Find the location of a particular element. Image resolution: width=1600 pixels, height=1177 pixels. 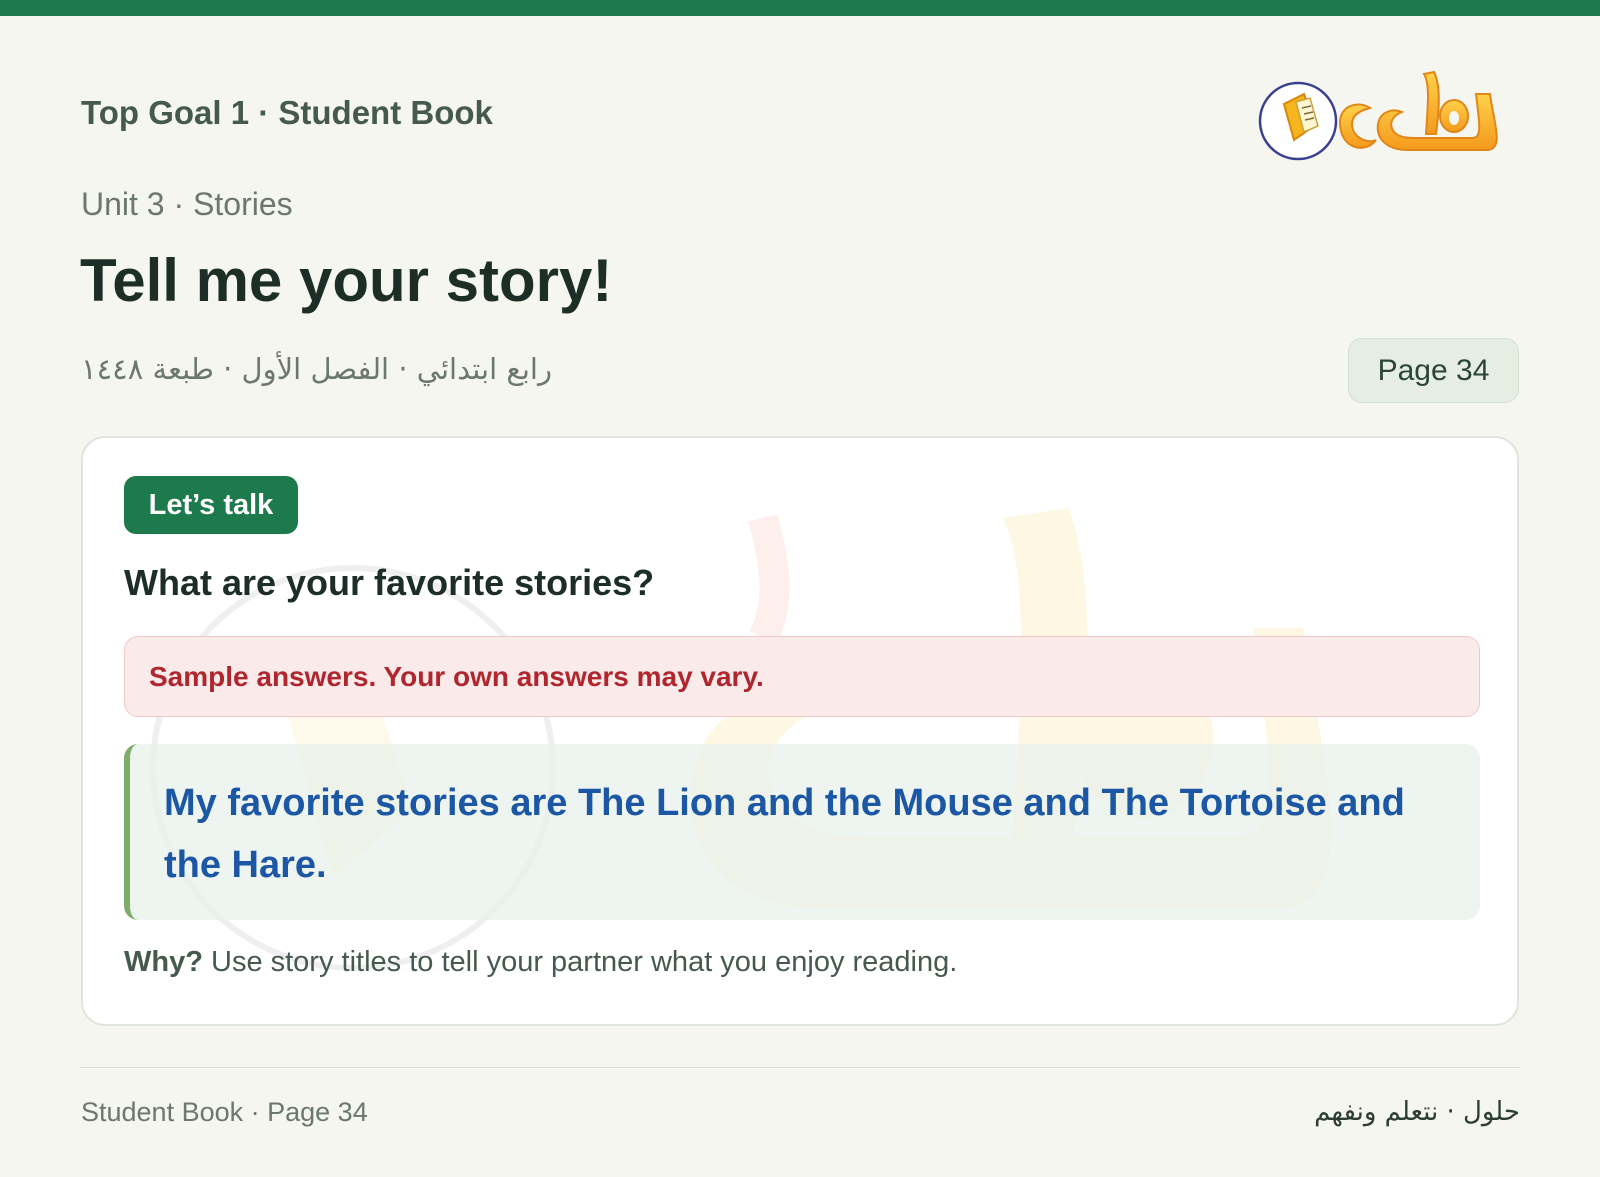

top-accent-bar is located at coordinates (800, 8).